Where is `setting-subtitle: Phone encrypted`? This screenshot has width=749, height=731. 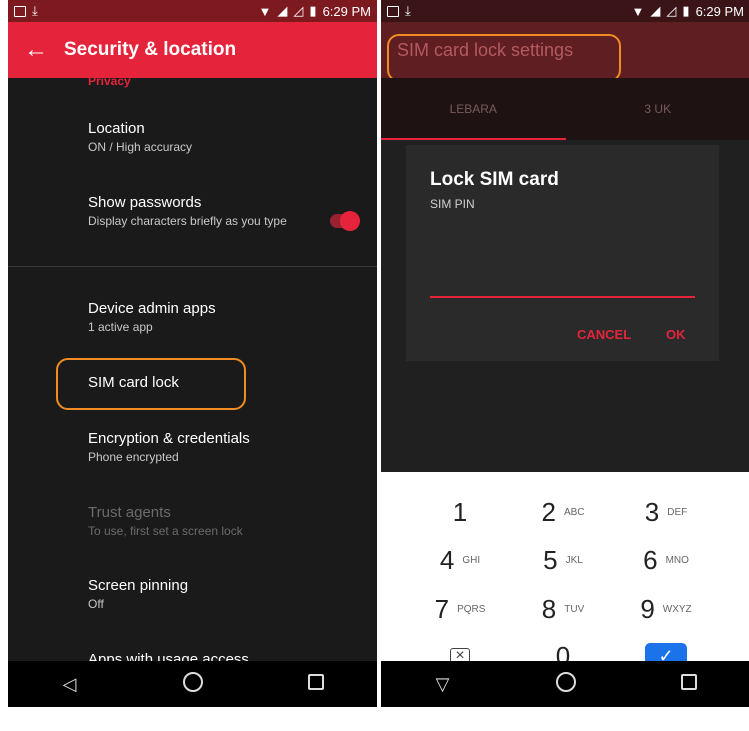 setting-subtitle: Phone encrypted is located at coordinates (133, 457).